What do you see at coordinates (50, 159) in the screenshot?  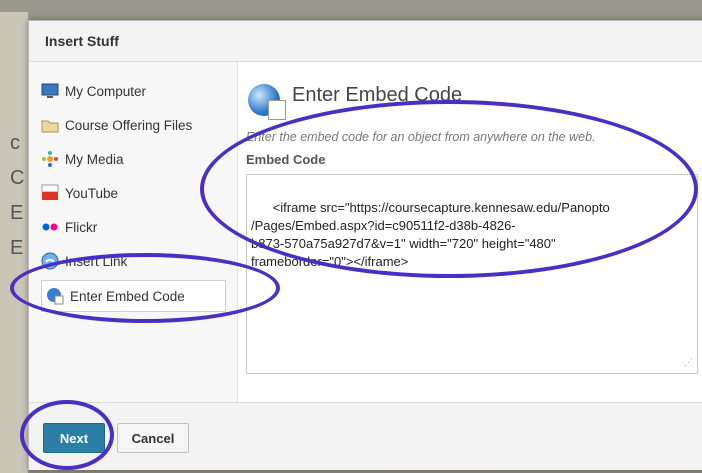 I see `media-icon` at bounding box center [50, 159].